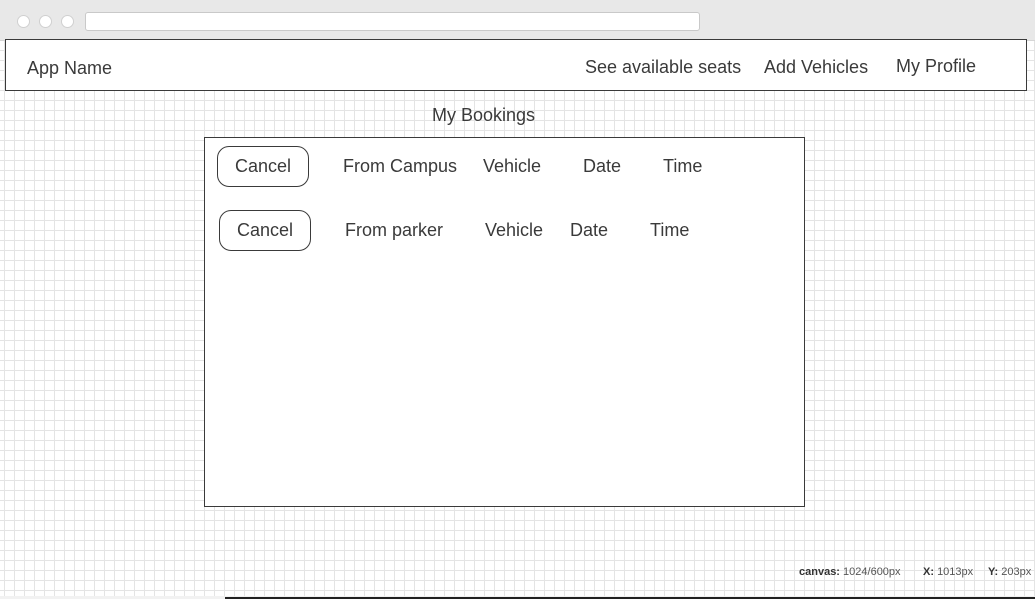 This screenshot has width=1035, height=599. Describe the element at coordinates (23, 21) in the screenshot. I see `window-close-icon` at that location.